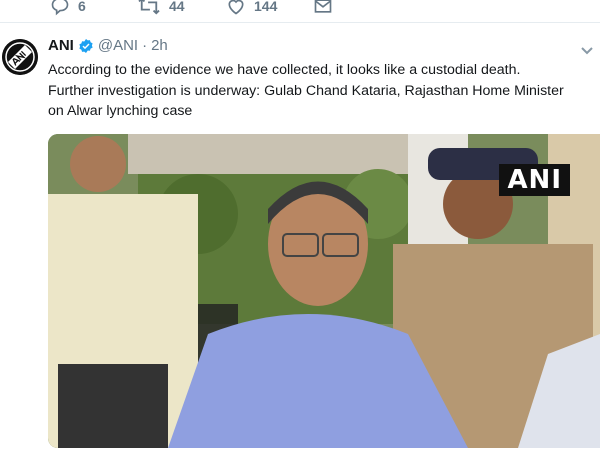 The height and width of the screenshot is (450, 600). What do you see at coordinates (61, 45) in the screenshot?
I see `author-name: ANI` at bounding box center [61, 45].